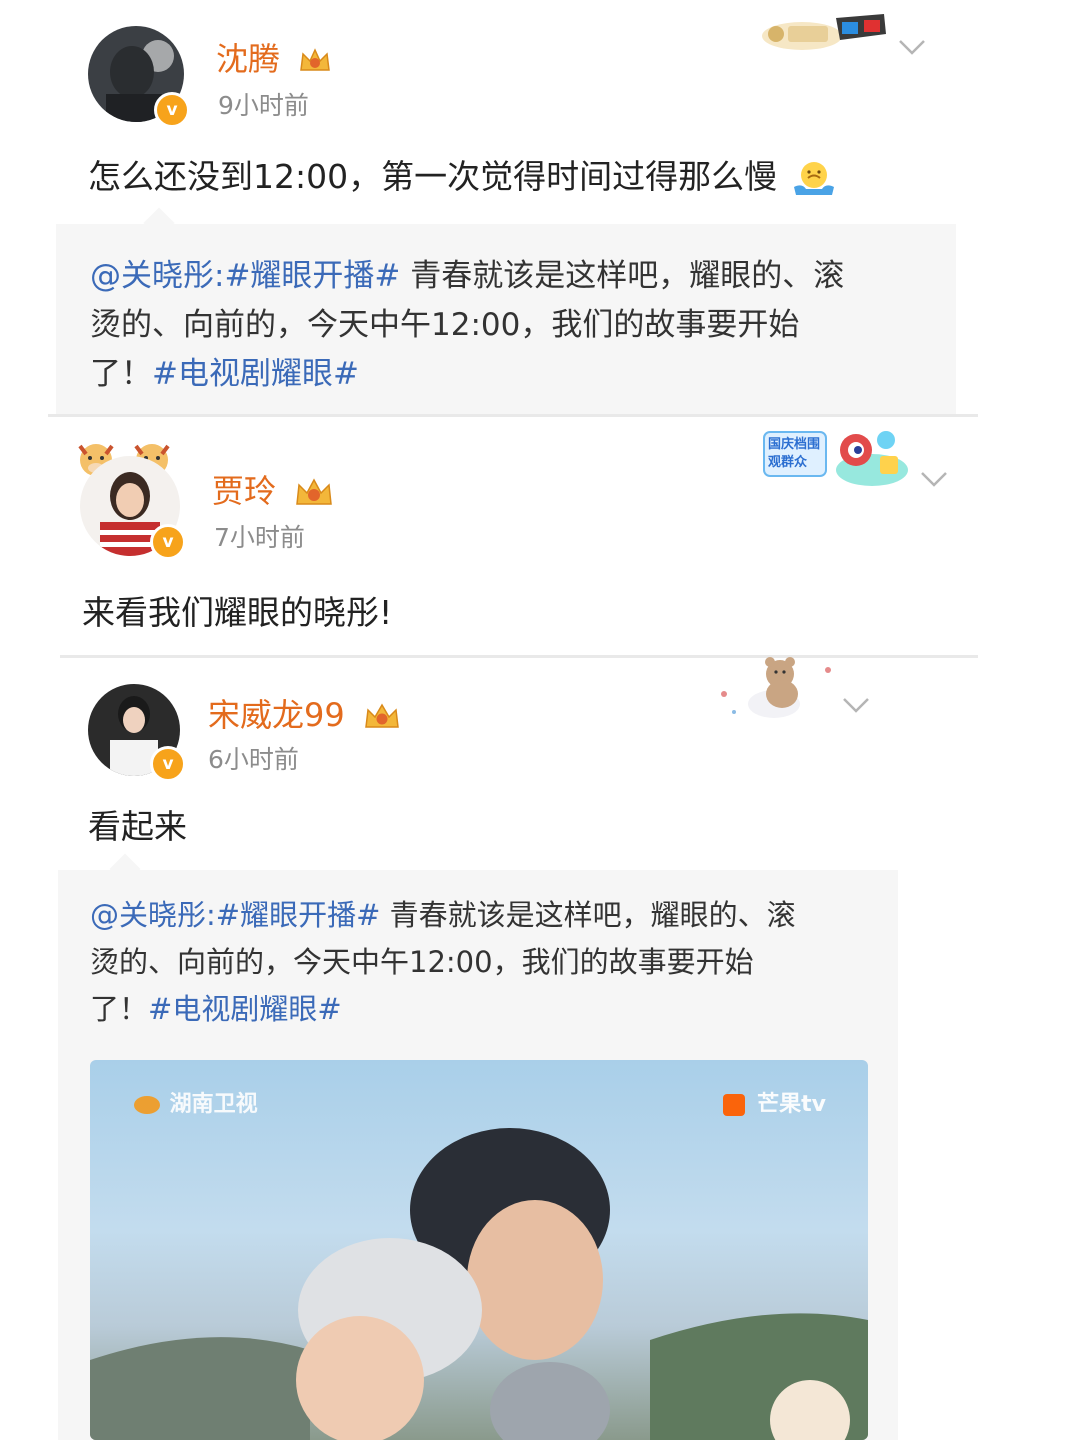 The width and height of the screenshot is (1080, 1440). What do you see at coordinates (237, 612) in the screenshot?
I see `post-text: 来看我们耀眼的晓彤!` at bounding box center [237, 612].